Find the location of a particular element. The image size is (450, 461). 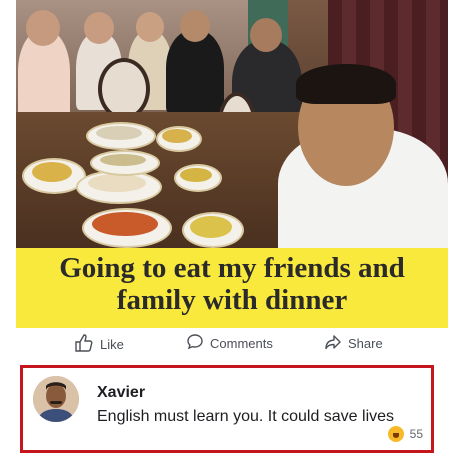

avatar-portrait-icon is located at coordinates (56, 399).